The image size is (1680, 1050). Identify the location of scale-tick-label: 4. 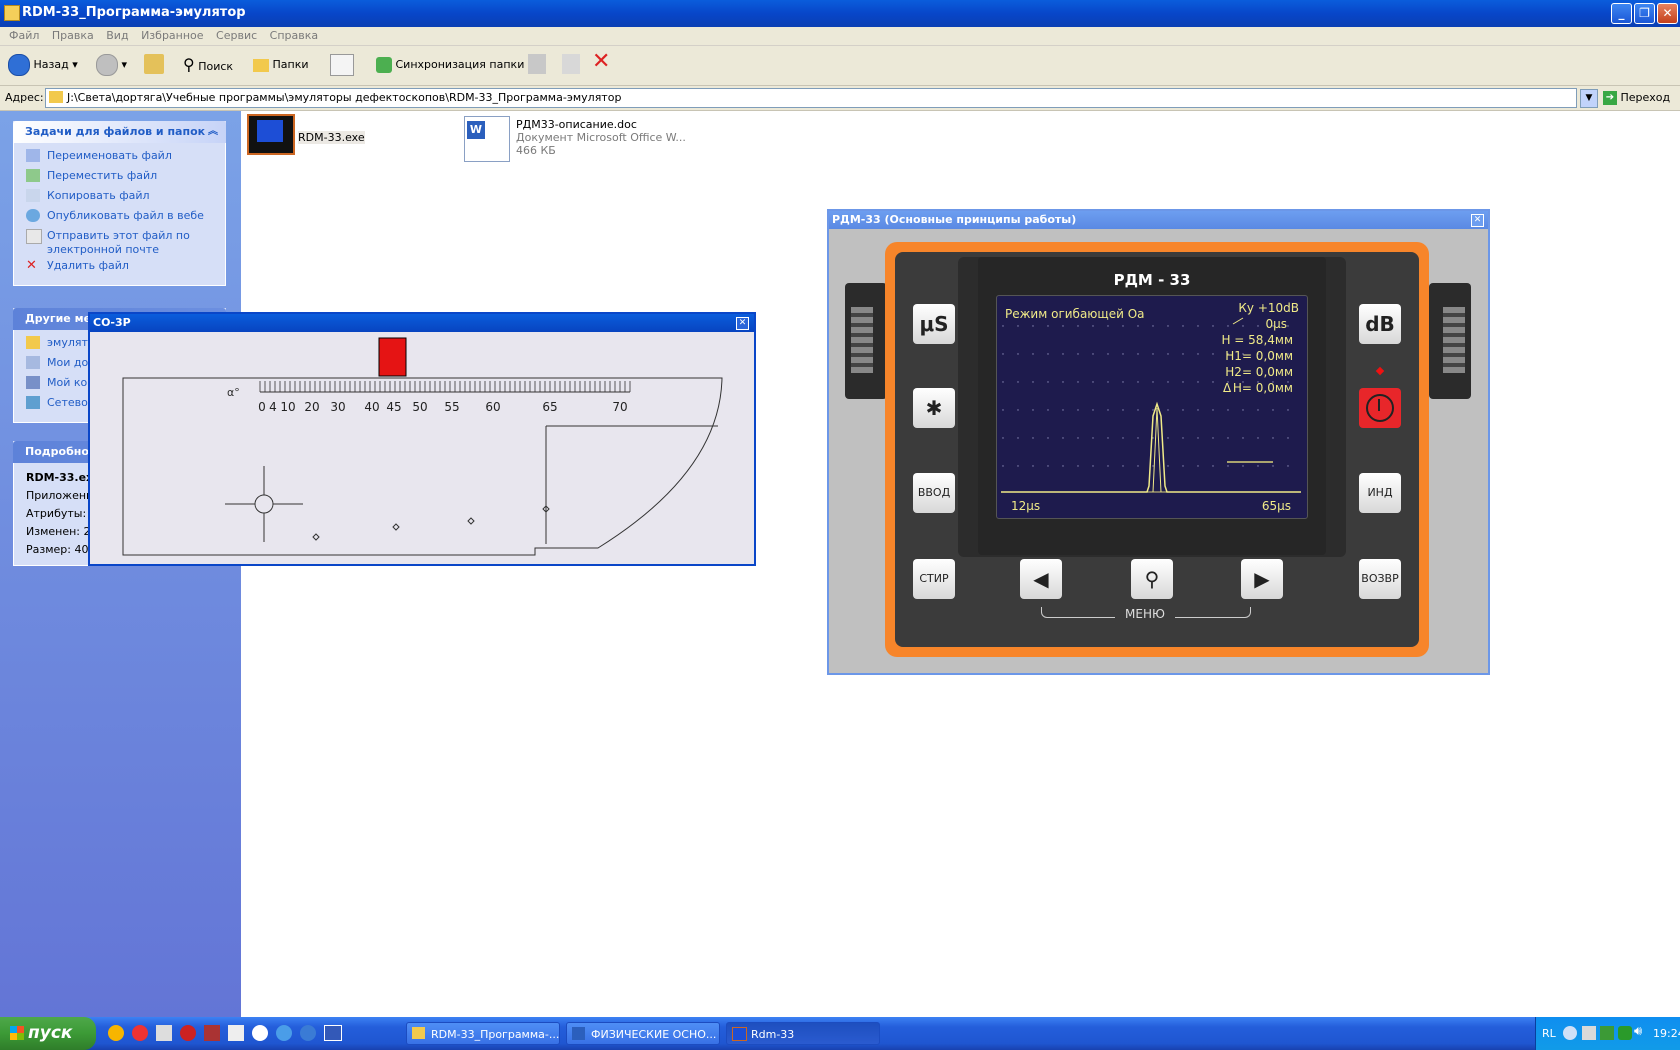
(273, 407).